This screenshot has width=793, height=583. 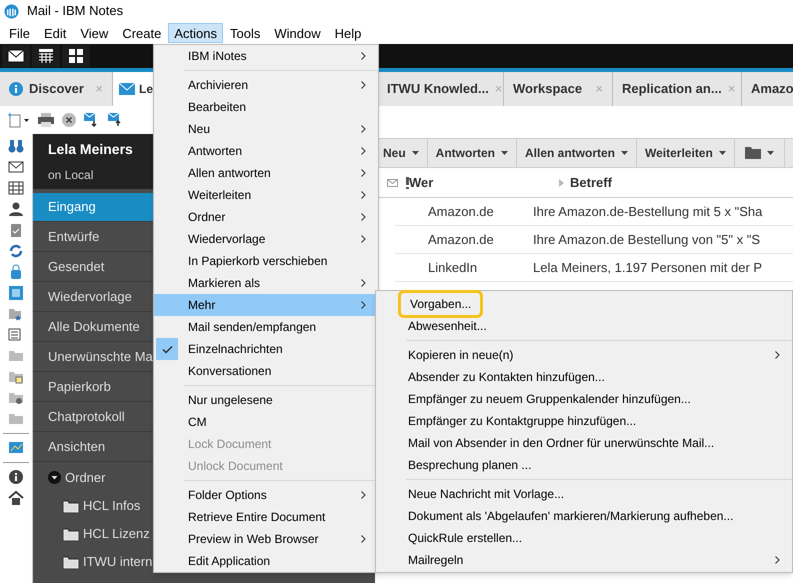 I want to click on mailbox-owner: Lela Meiners, so click(x=90, y=149).